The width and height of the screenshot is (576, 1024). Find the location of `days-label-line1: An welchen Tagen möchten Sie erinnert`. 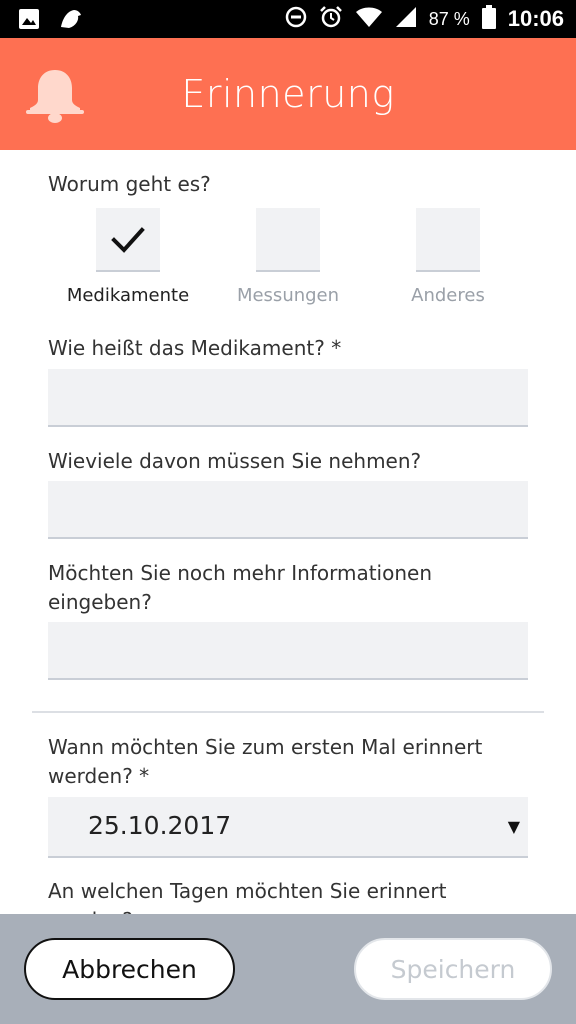

days-label-line1: An welchen Tagen möchten Sie erinnert is located at coordinates (247, 891).